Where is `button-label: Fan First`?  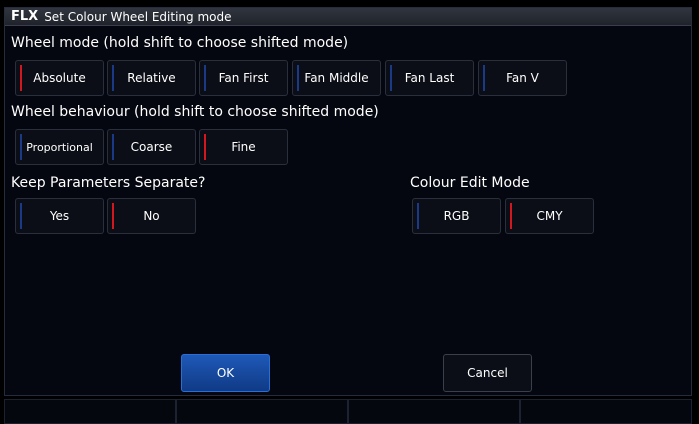
button-label: Fan First is located at coordinates (243, 78).